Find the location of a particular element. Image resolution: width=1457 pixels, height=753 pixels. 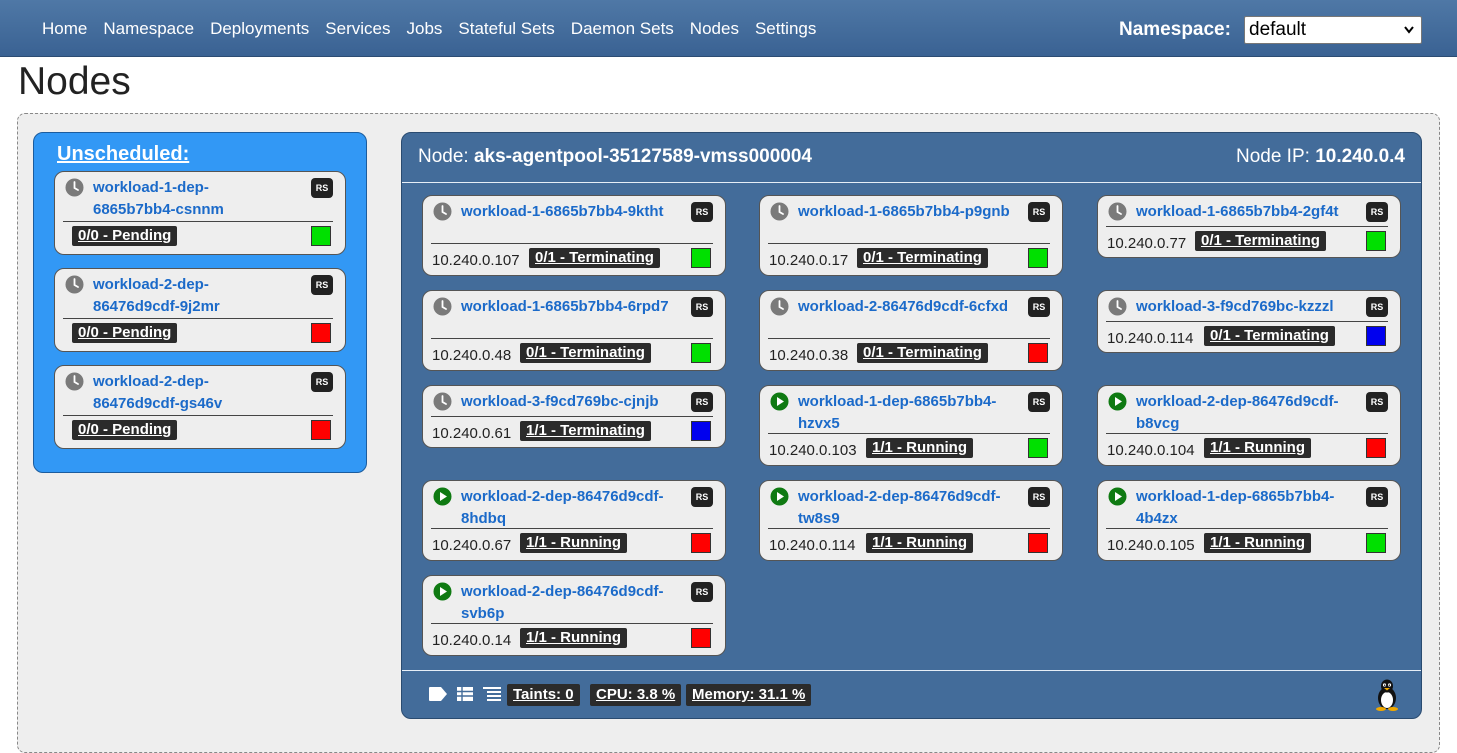

pod-name-link: workload-1-6865b7bb4-p9gnb is located at coordinates (905, 212).